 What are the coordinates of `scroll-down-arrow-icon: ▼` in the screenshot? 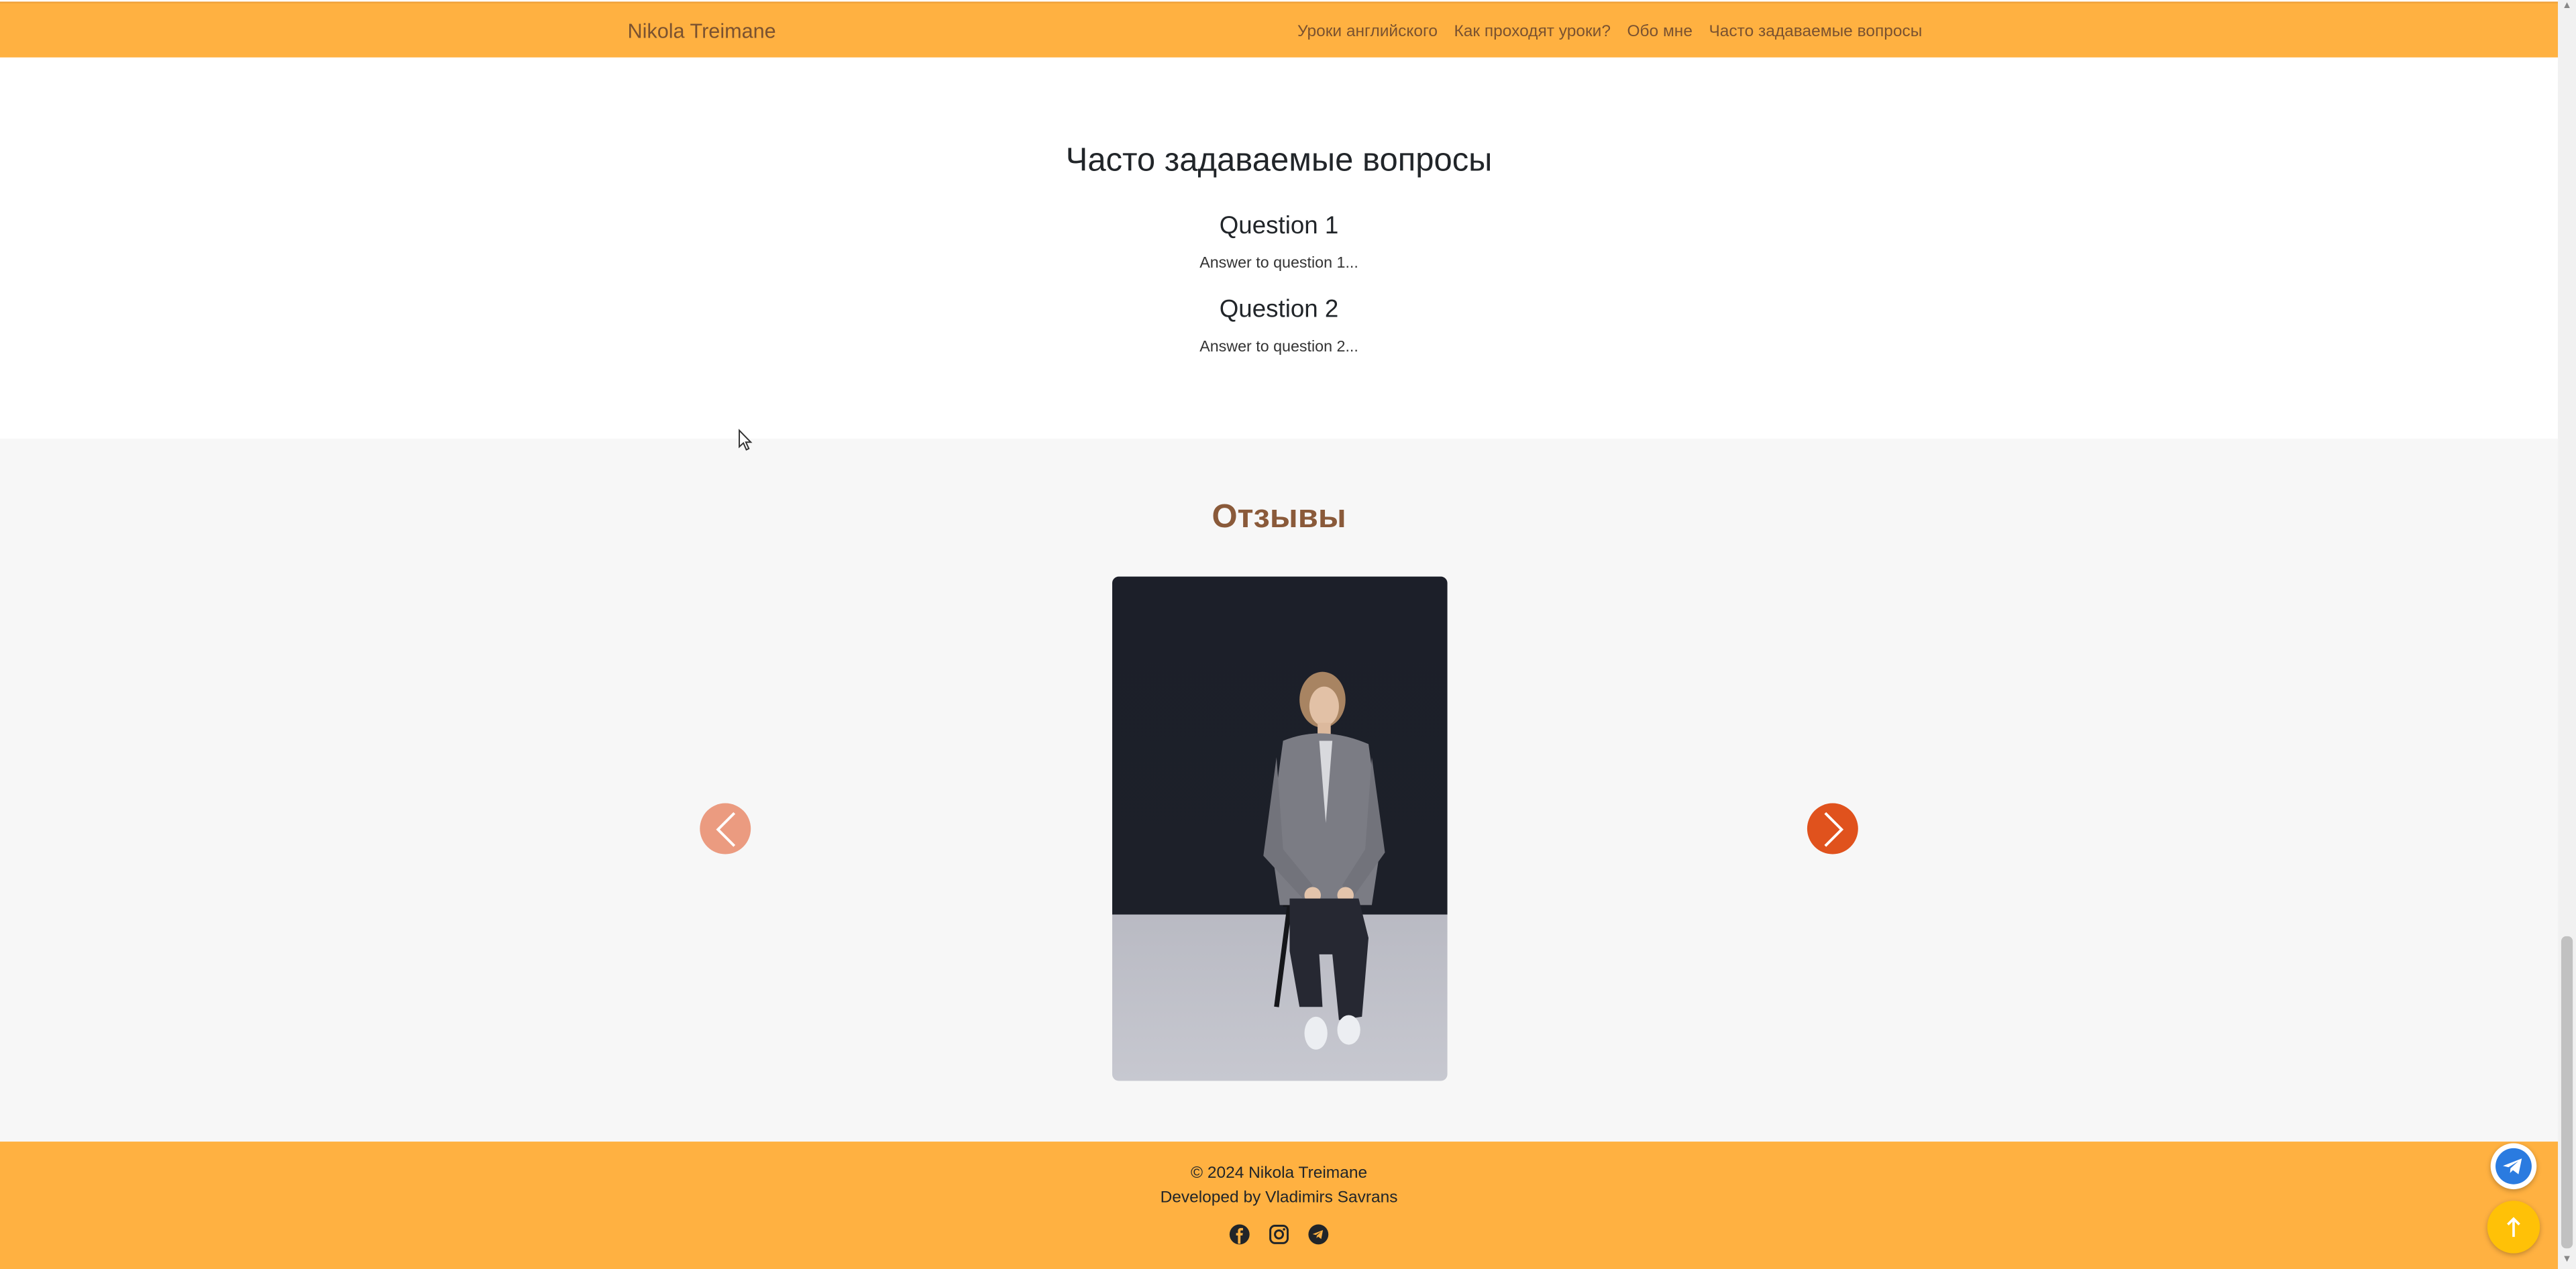 It's located at (2567, 1260).